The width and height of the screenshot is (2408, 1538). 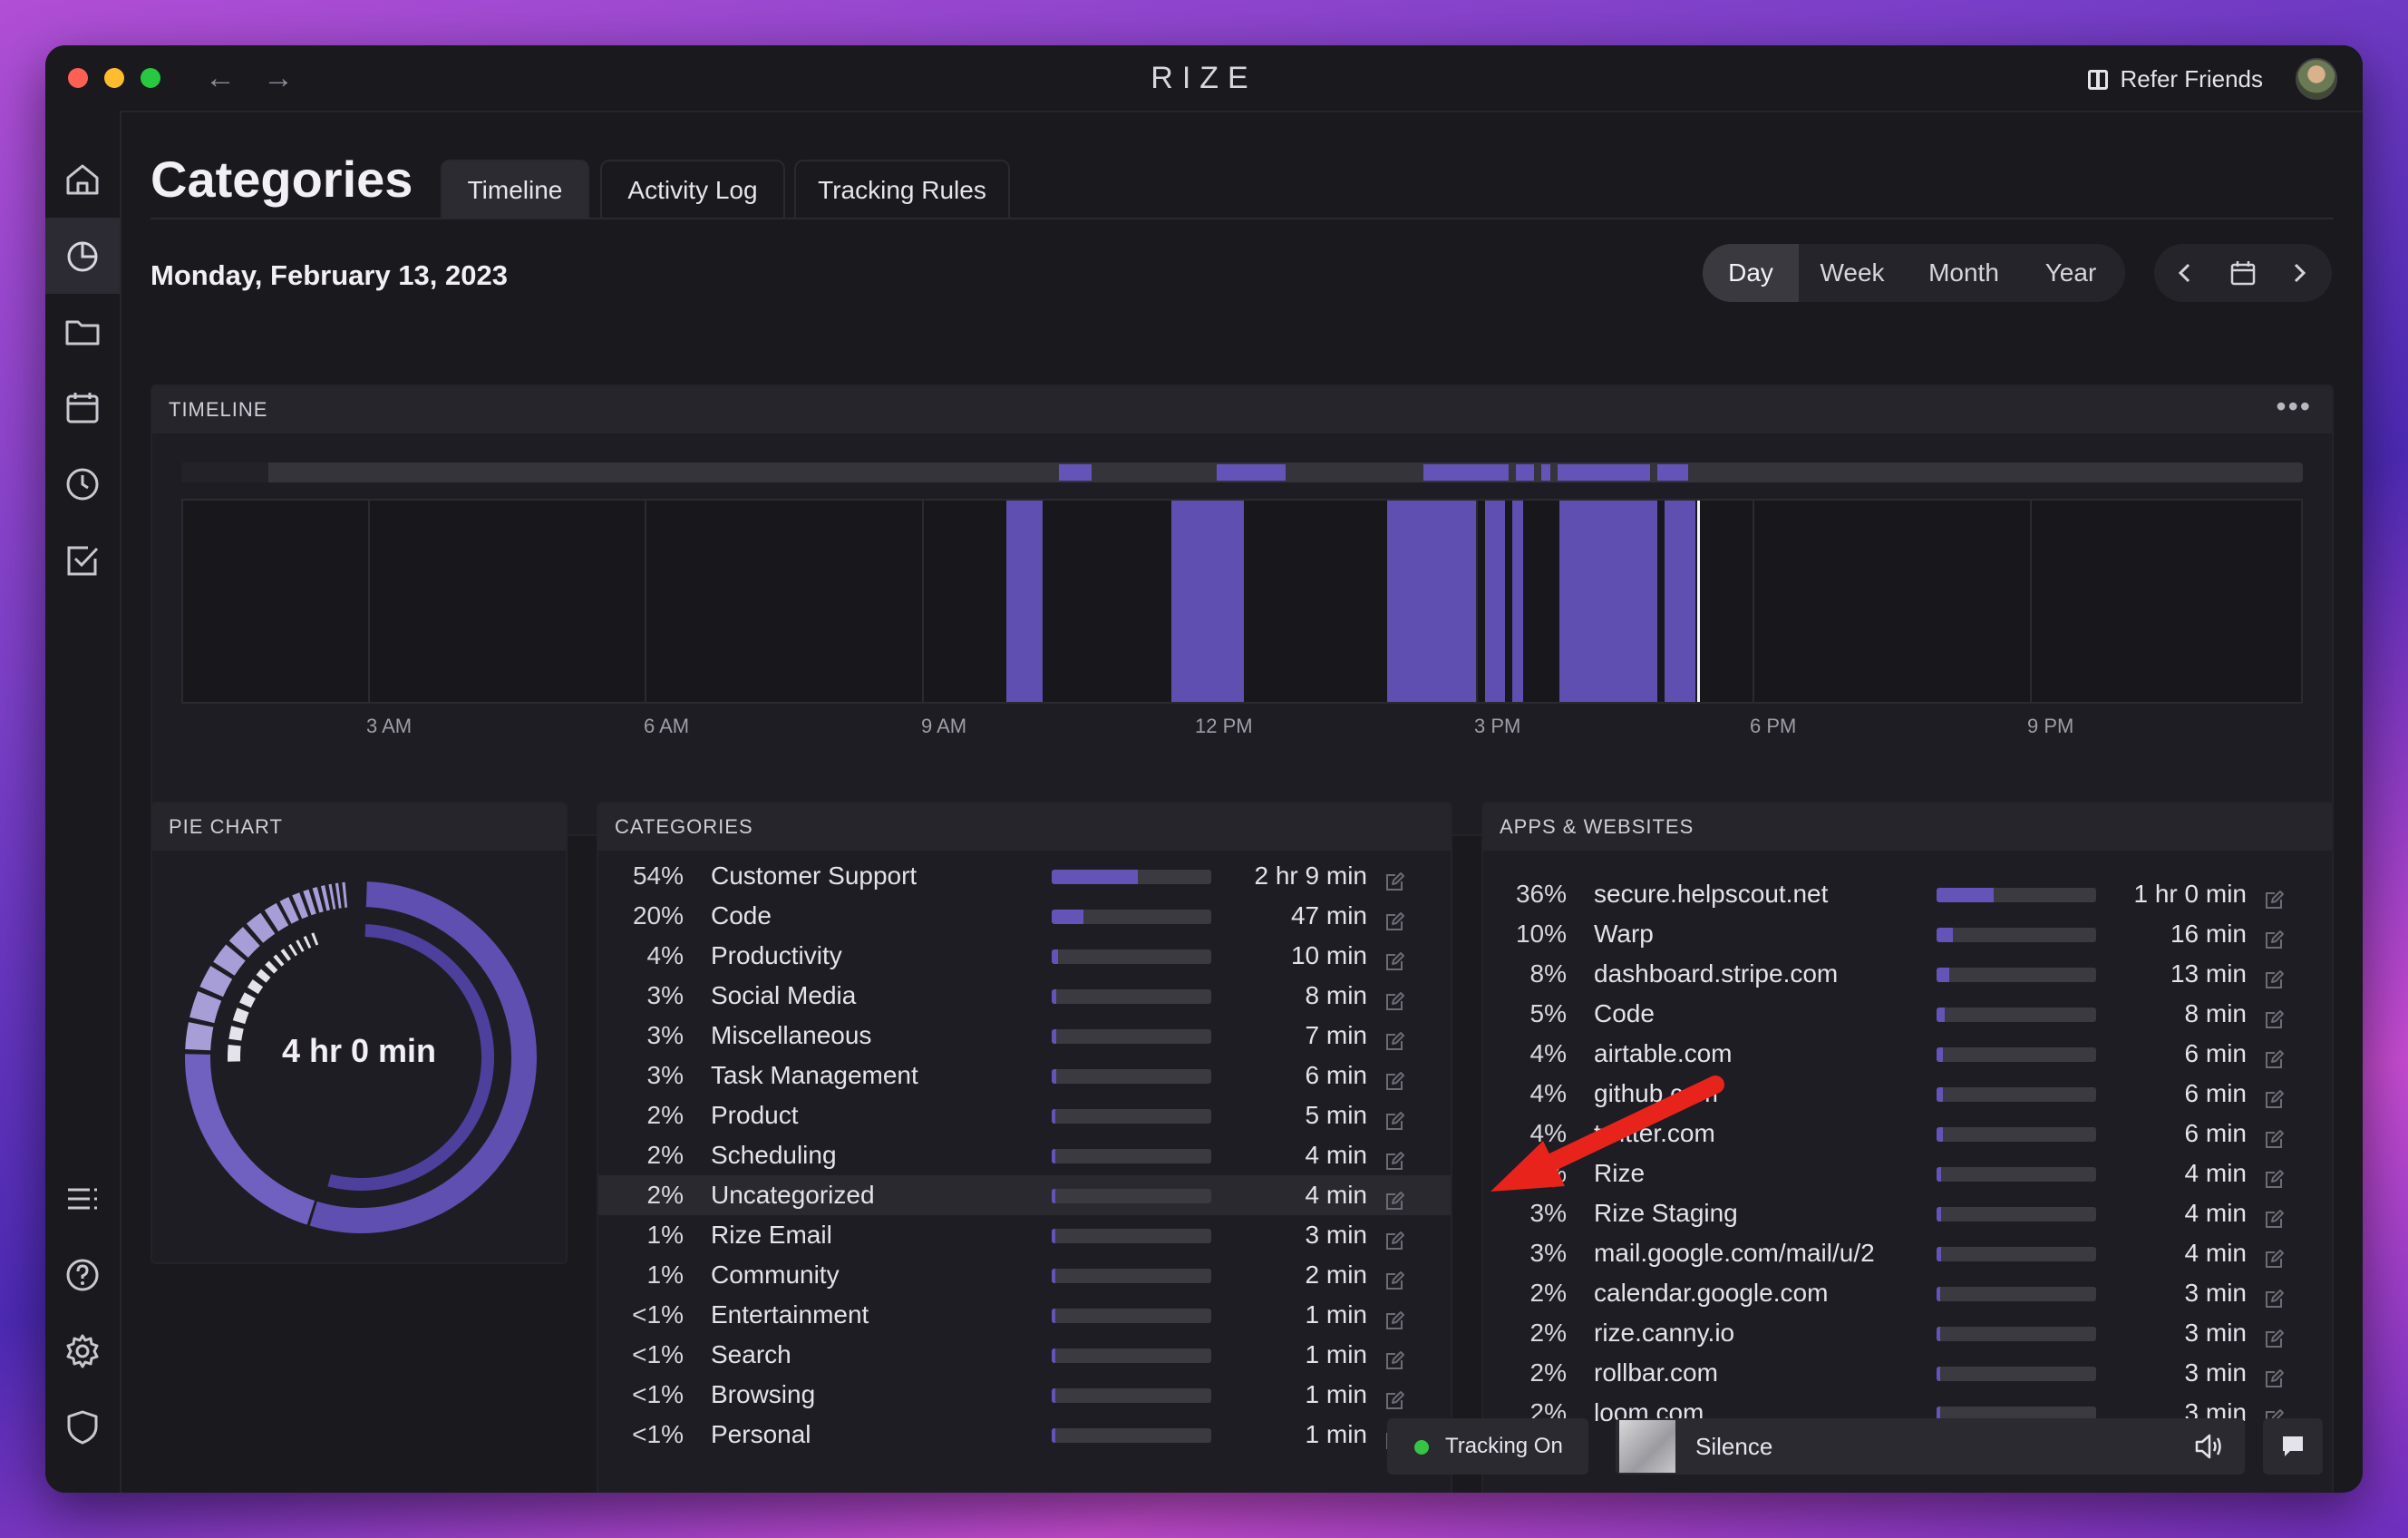 What do you see at coordinates (2175, 79) in the screenshot?
I see `refer-friends-button: Refer Friends` at bounding box center [2175, 79].